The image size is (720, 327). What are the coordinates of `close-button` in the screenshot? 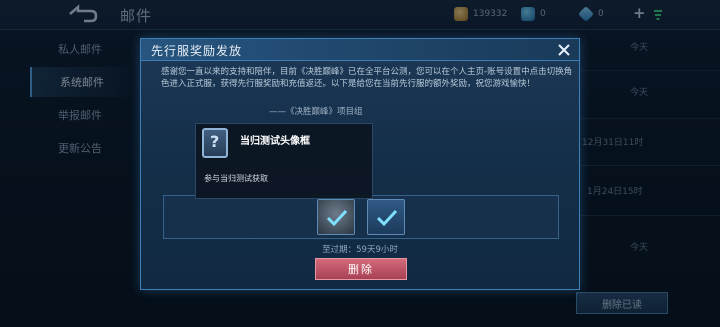 It's located at (564, 50).